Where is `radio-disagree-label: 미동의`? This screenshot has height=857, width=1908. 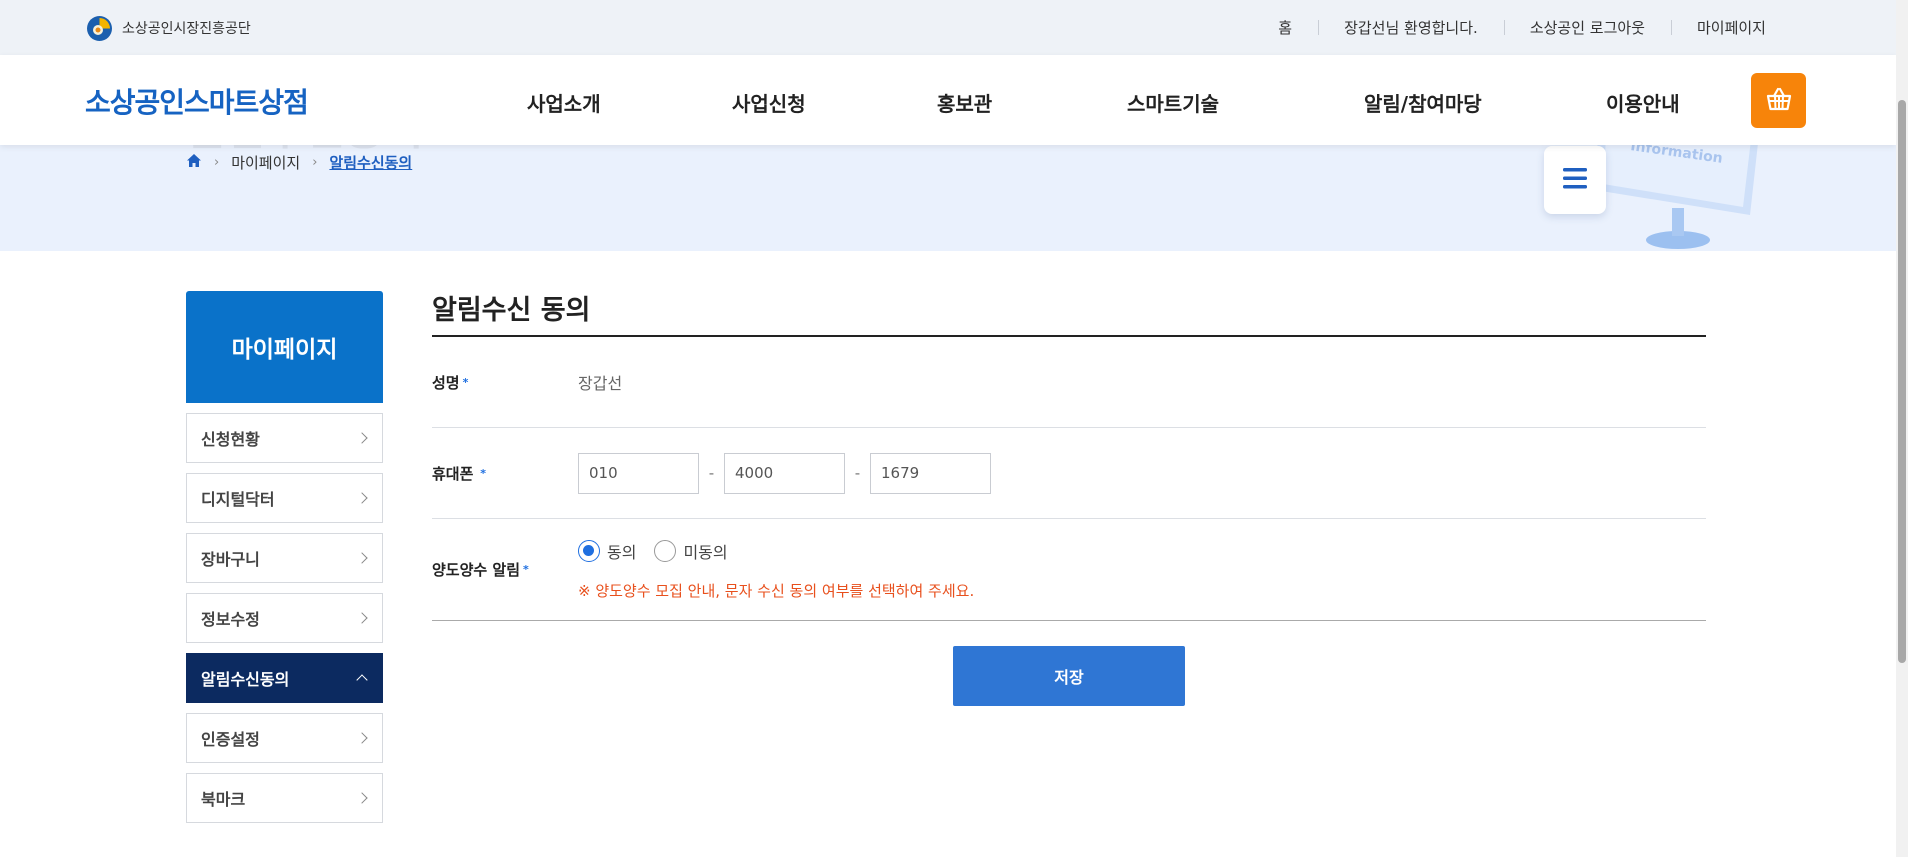 radio-disagree-label: 미동의 is located at coordinates (705, 552).